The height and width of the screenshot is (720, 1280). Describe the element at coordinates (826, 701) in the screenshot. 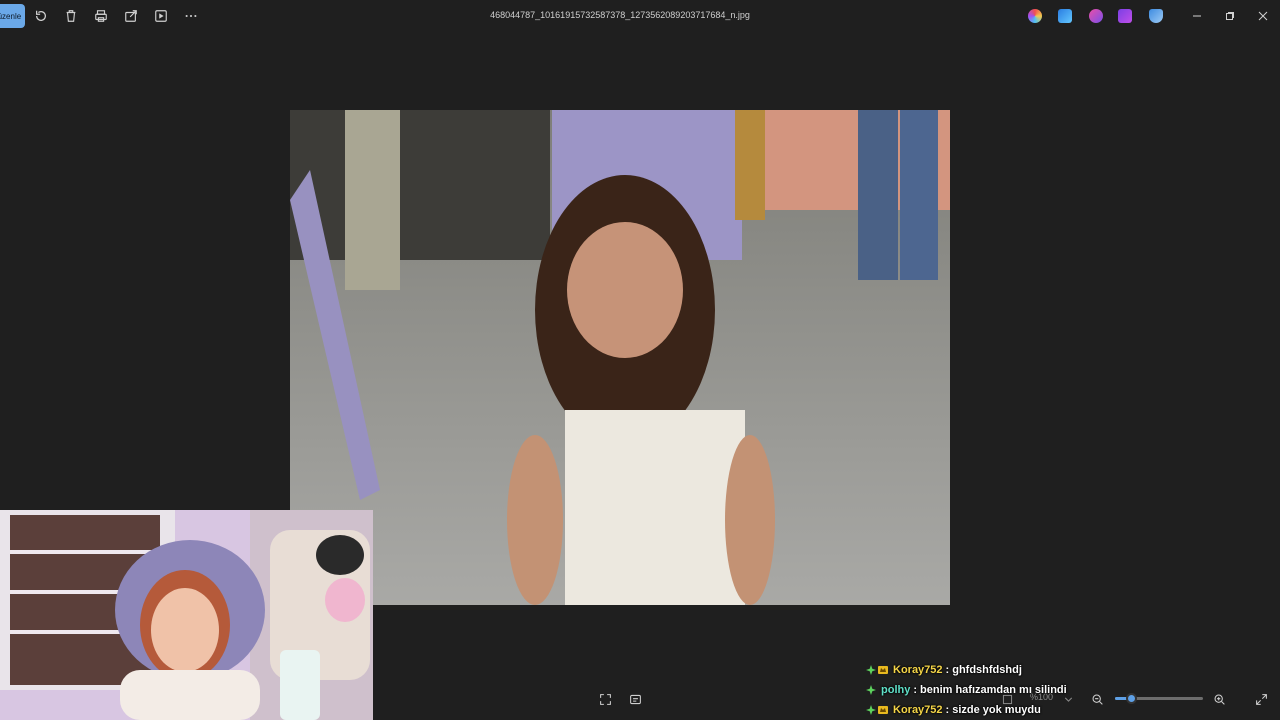

I see `bottom-toolbar` at that location.